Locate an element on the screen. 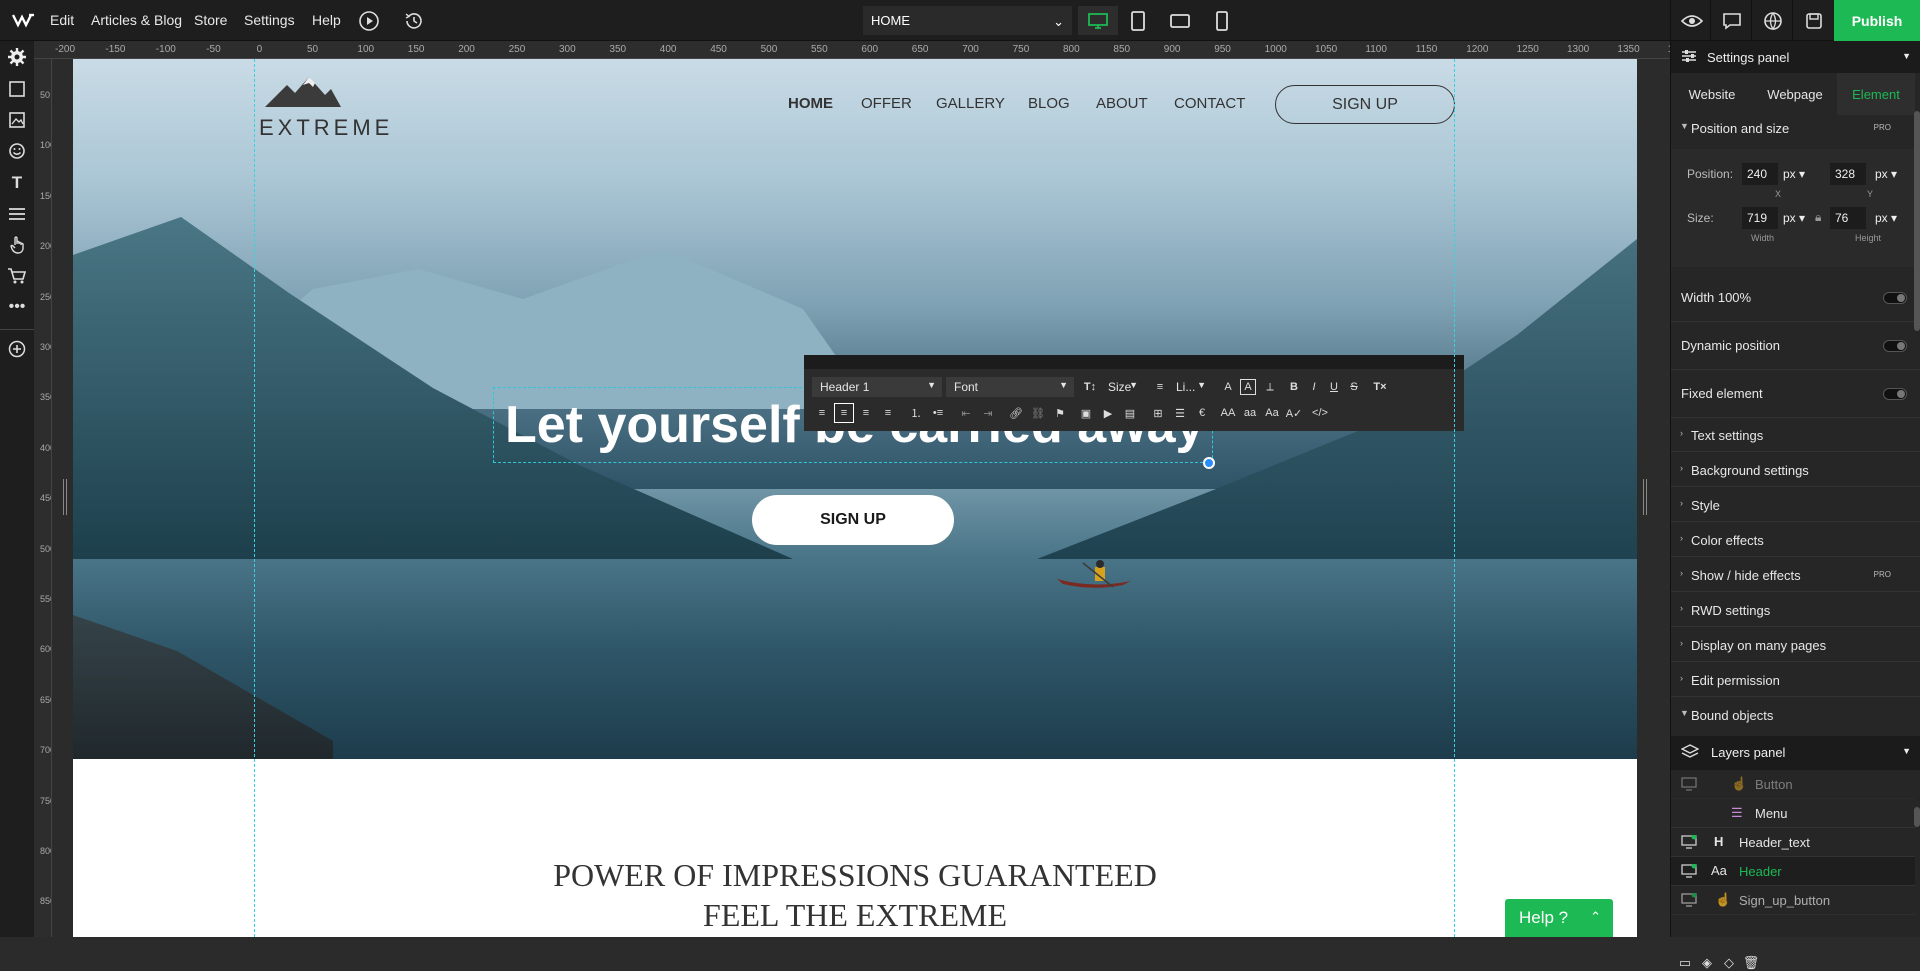 This screenshot has width=1920, height=971. align-left-icon: ≡ is located at coordinates (822, 413).